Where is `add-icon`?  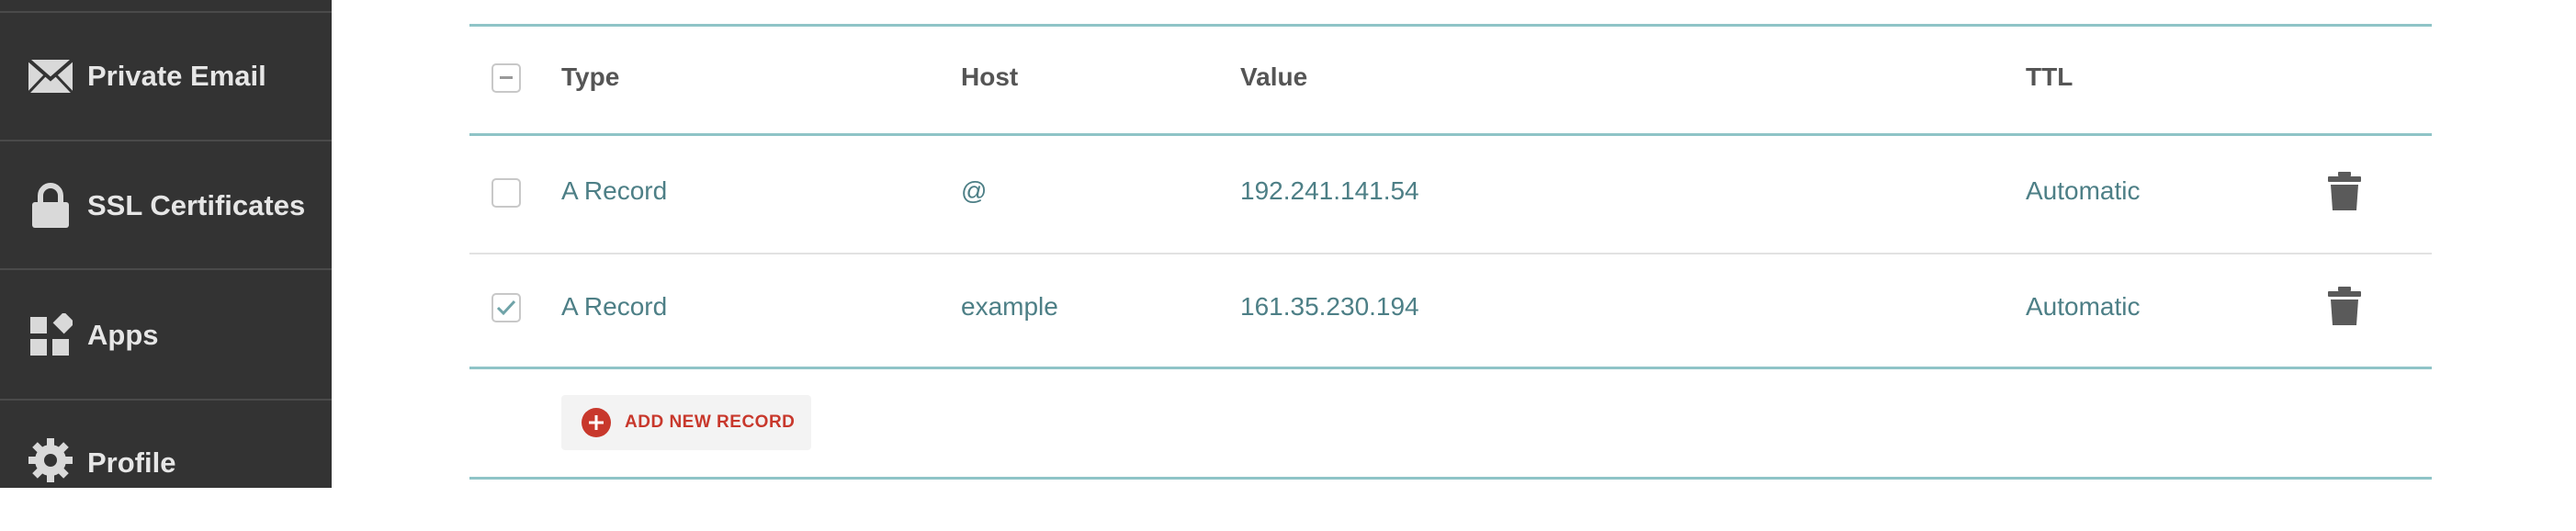
add-icon is located at coordinates (596, 422).